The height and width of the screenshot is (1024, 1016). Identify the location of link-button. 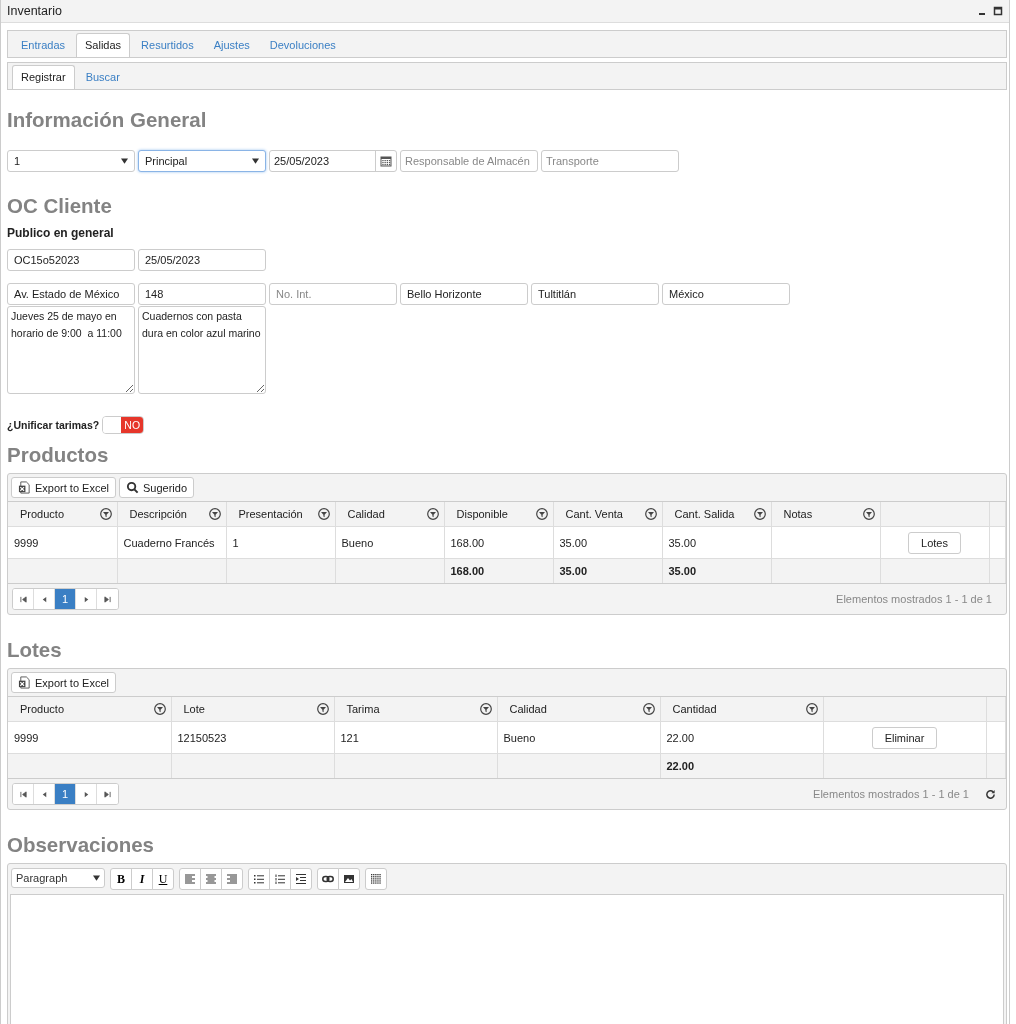
(328, 879).